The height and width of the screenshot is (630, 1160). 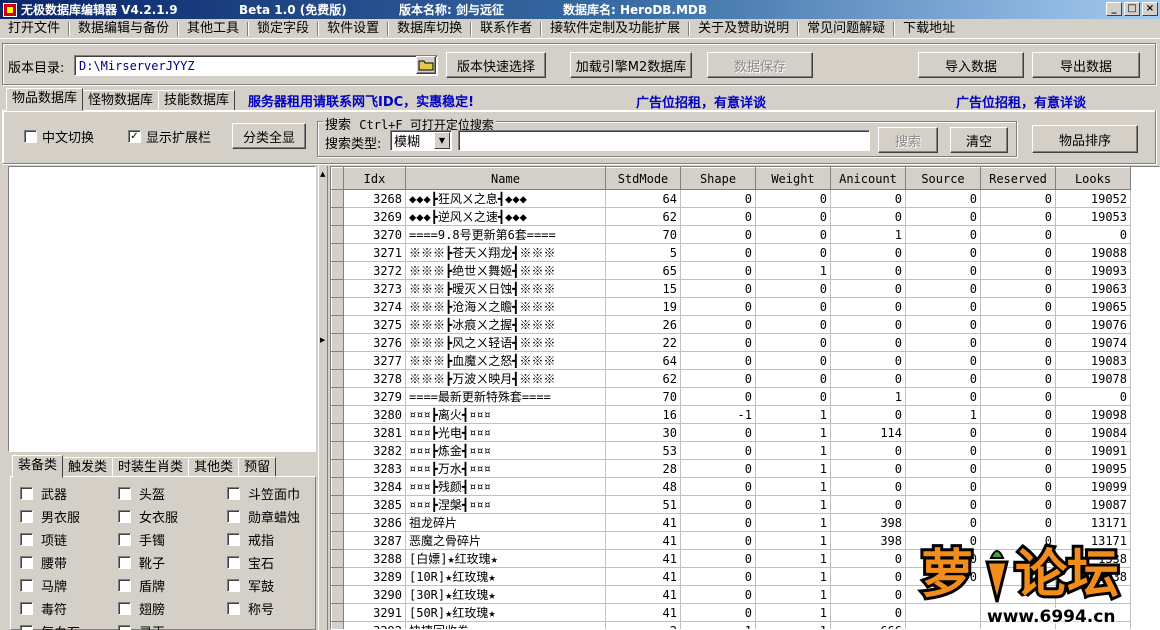 What do you see at coordinates (643, 234) in the screenshot?
I see `table-cell-stdmode: 70` at bounding box center [643, 234].